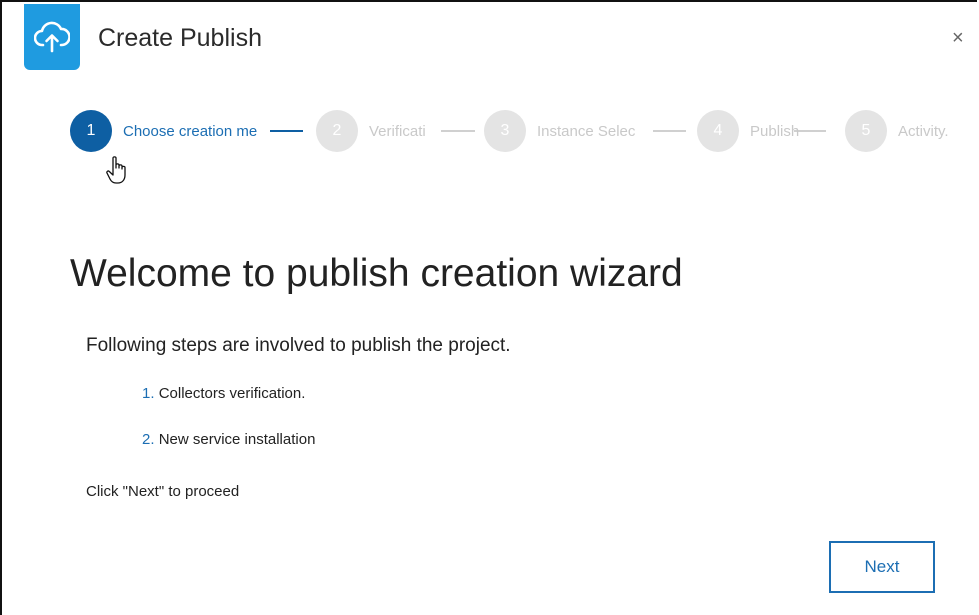 The image size is (979, 615). What do you see at coordinates (118, 171) in the screenshot?
I see `hand-pointer-icon` at bounding box center [118, 171].